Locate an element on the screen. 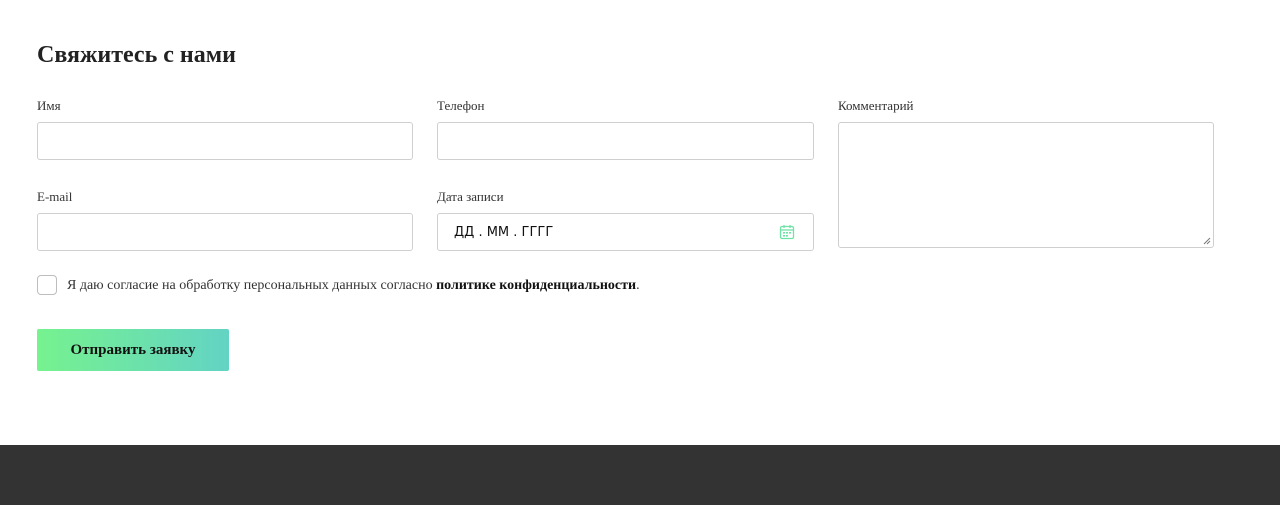 The width and height of the screenshot is (1280, 505). email-input is located at coordinates (225, 232).